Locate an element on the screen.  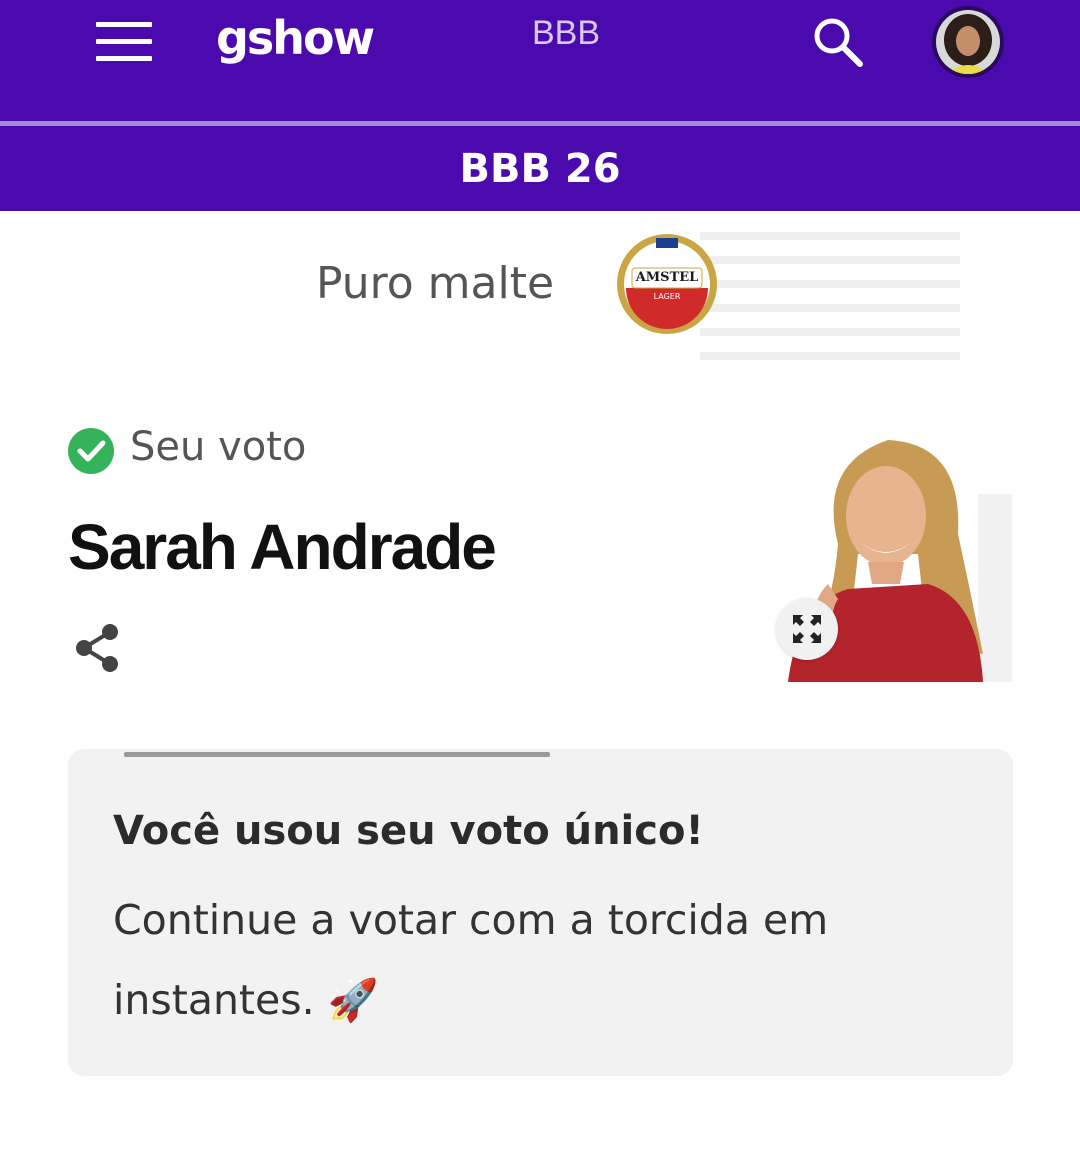
expand-photo-icon is located at coordinates (807, 629).